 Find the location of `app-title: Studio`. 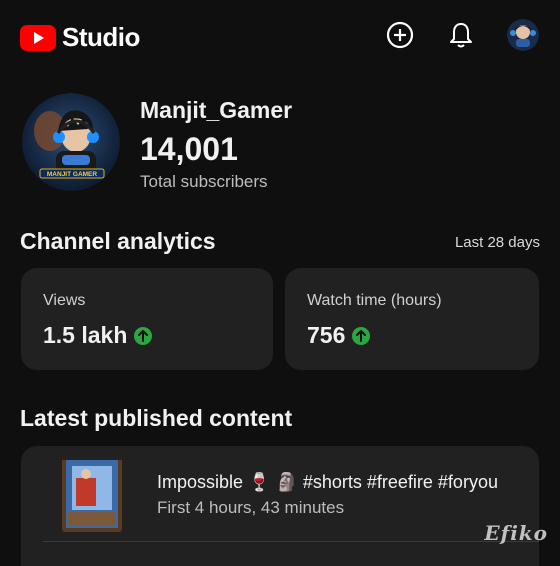

app-title: Studio is located at coordinates (101, 37).